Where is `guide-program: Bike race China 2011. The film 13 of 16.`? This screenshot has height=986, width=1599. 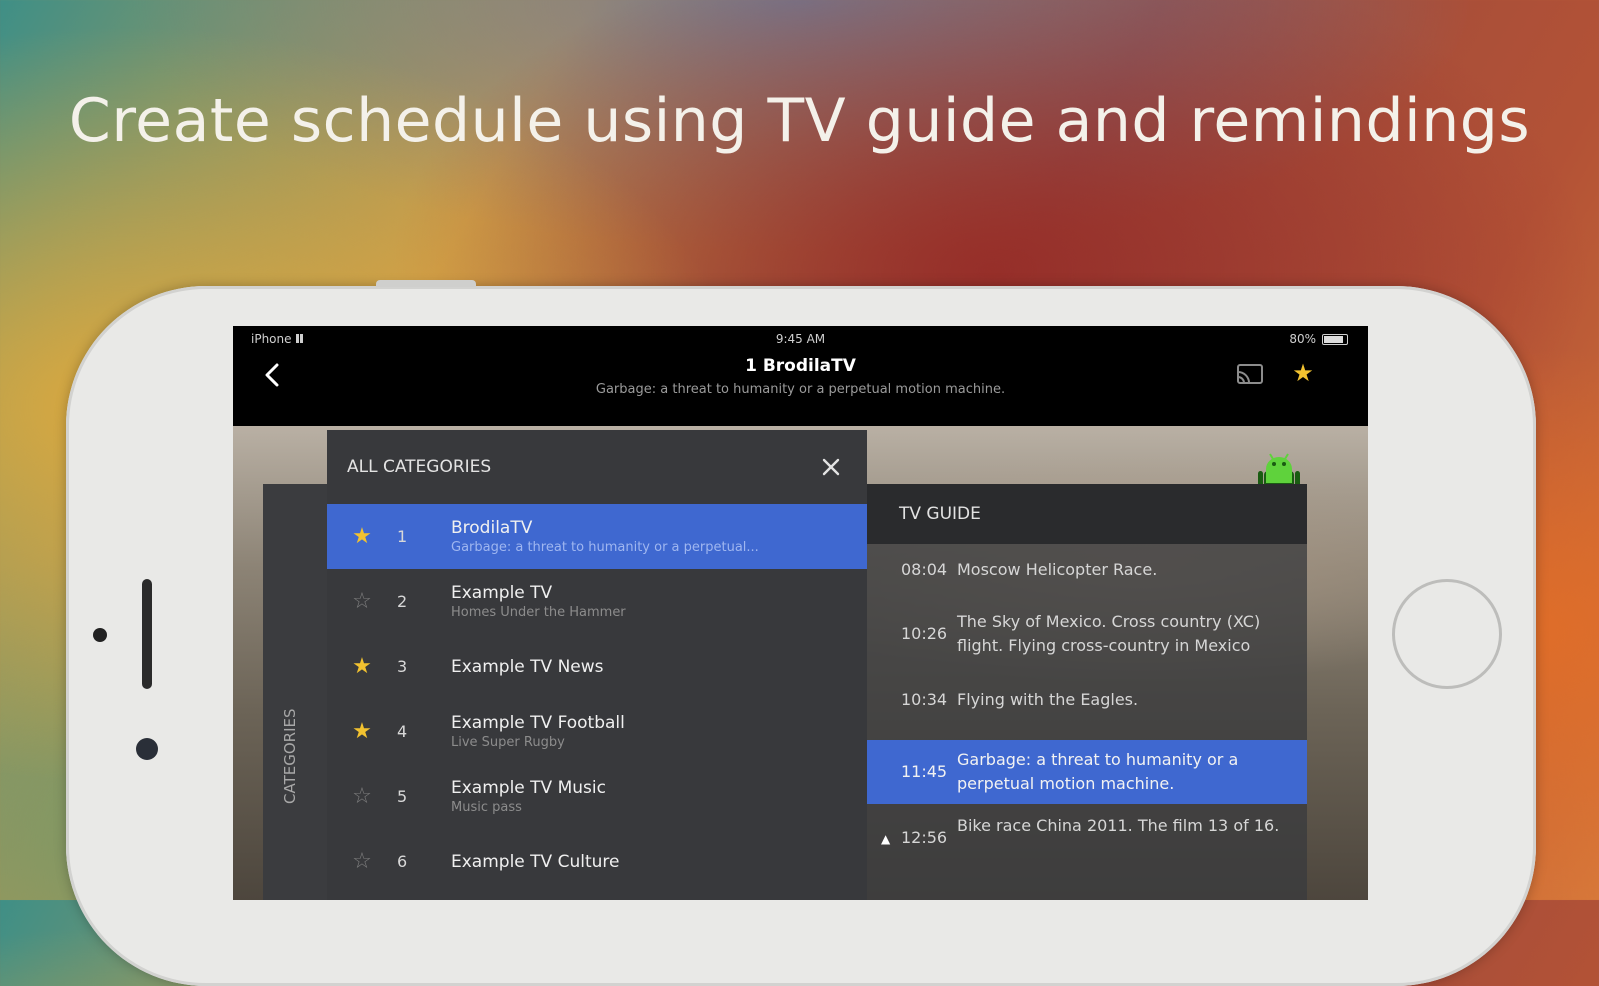 guide-program: Bike race China 2011. The film 13 of 16. is located at coordinates (1118, 825).